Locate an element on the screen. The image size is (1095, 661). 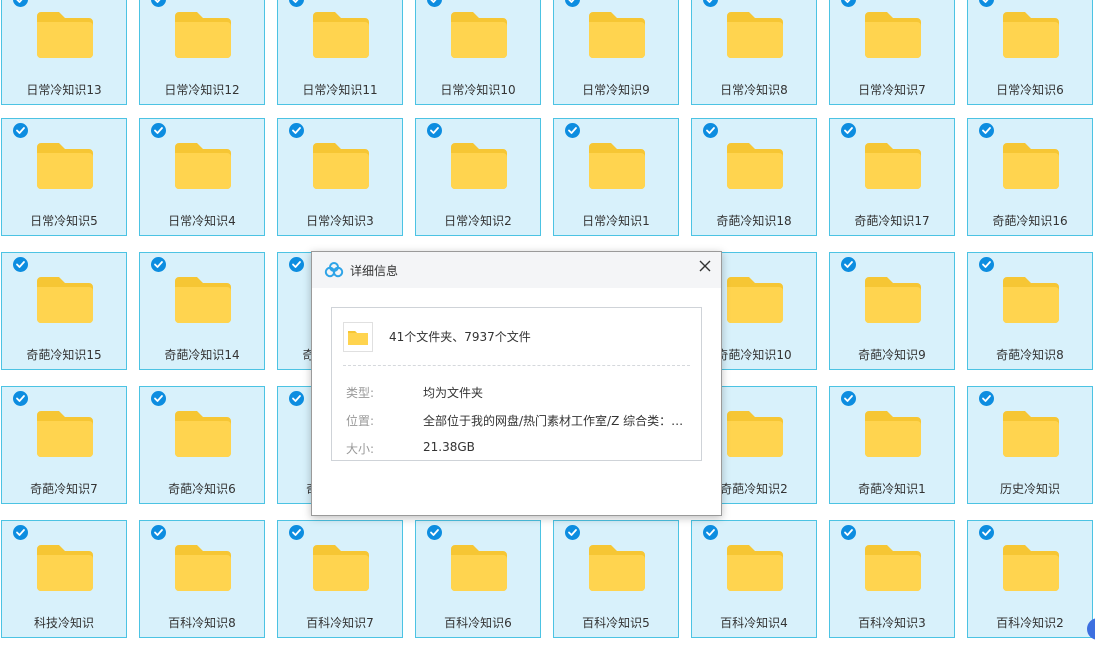
folder-label: 日常冷知识2 is located at coordinates (478, 221).